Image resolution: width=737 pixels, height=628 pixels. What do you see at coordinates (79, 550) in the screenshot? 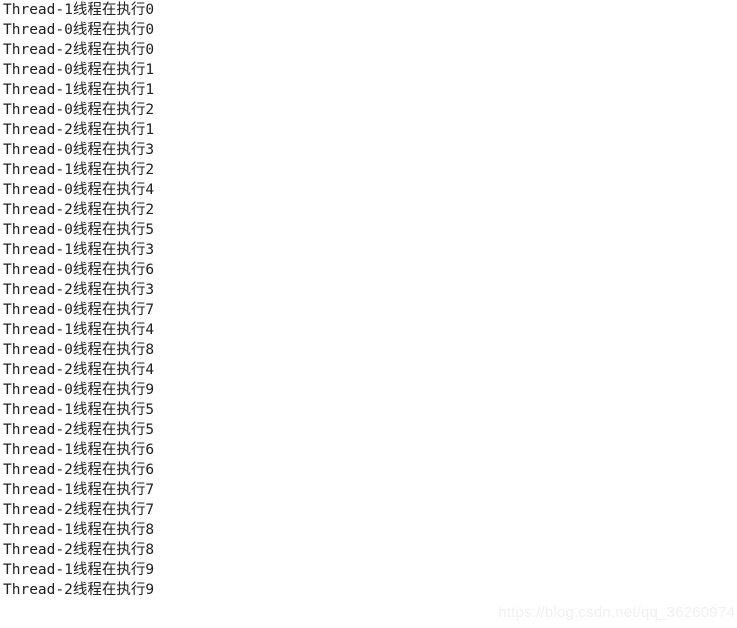
I see `console-line: Thread-2线程在执行8` at bounding box center [79, 550].